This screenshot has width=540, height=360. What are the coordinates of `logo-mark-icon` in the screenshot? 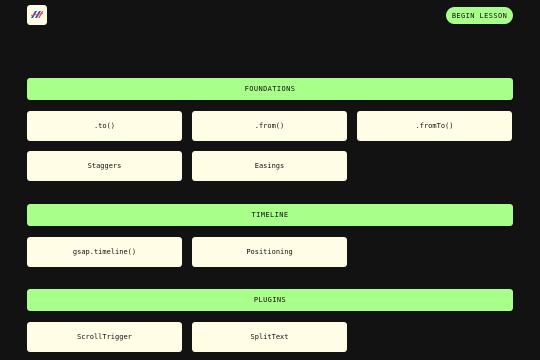 It's located at (37, 14).